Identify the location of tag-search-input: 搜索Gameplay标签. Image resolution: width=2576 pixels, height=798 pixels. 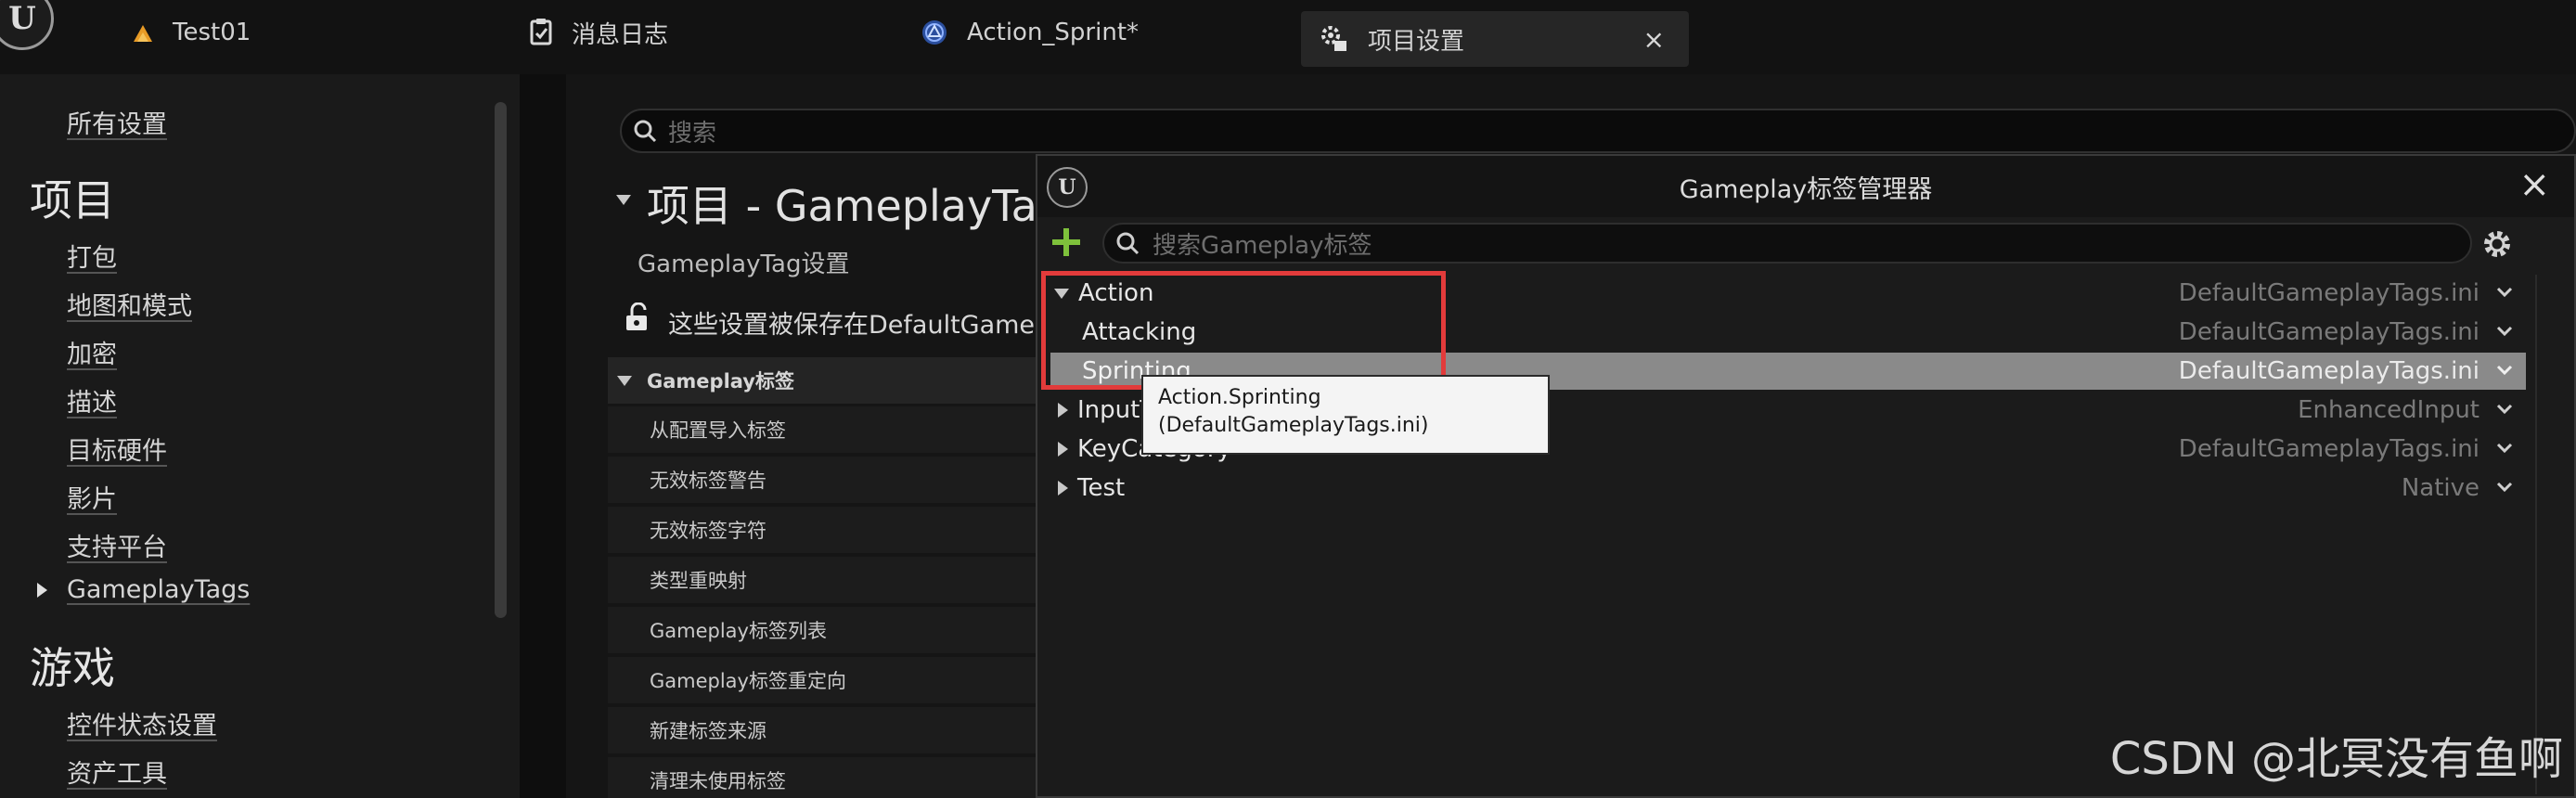
(1787, 243).